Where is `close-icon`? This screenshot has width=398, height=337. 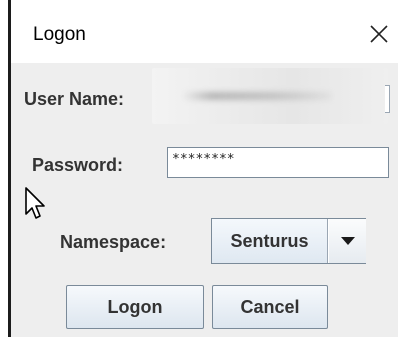 close-icon is located at coordinates (379, 34).